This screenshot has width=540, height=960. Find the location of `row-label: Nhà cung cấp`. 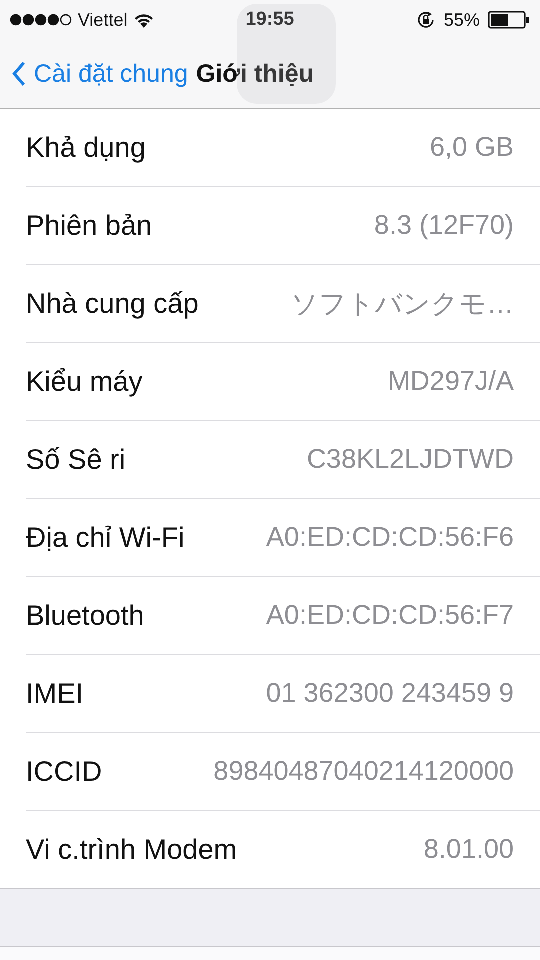

row-label: Nhà cung cấp is located at coordinates (112, 304).